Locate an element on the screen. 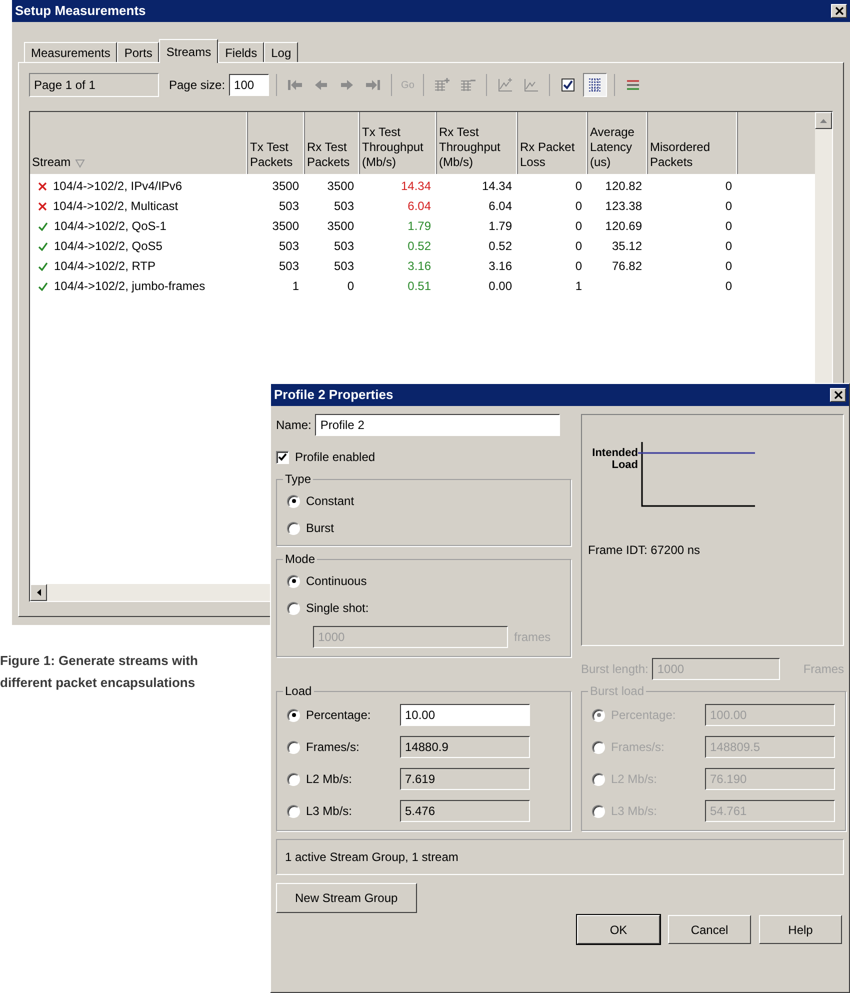 The image size is (850, 993). column-header: Misordered Packets is located at coordinates (693, 143).